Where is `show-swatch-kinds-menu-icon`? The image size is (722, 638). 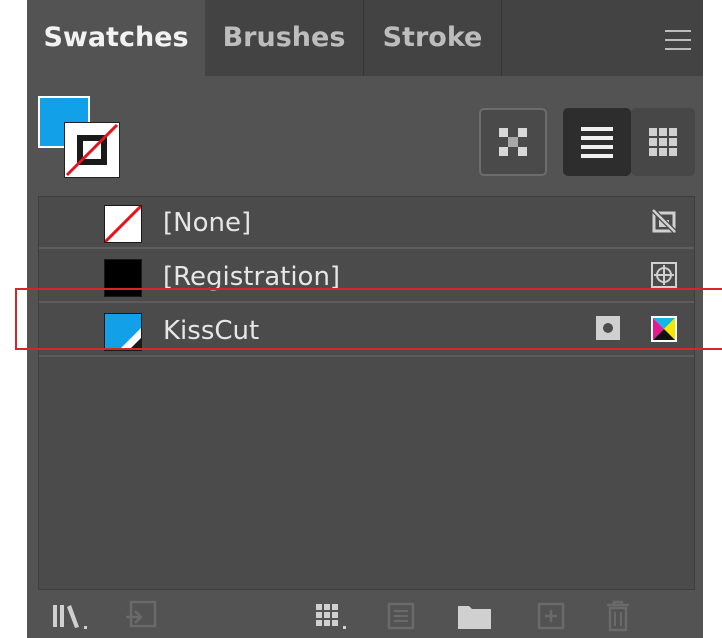 show-swatch-kinds-menu-icon is located at coordinates (334, 616).